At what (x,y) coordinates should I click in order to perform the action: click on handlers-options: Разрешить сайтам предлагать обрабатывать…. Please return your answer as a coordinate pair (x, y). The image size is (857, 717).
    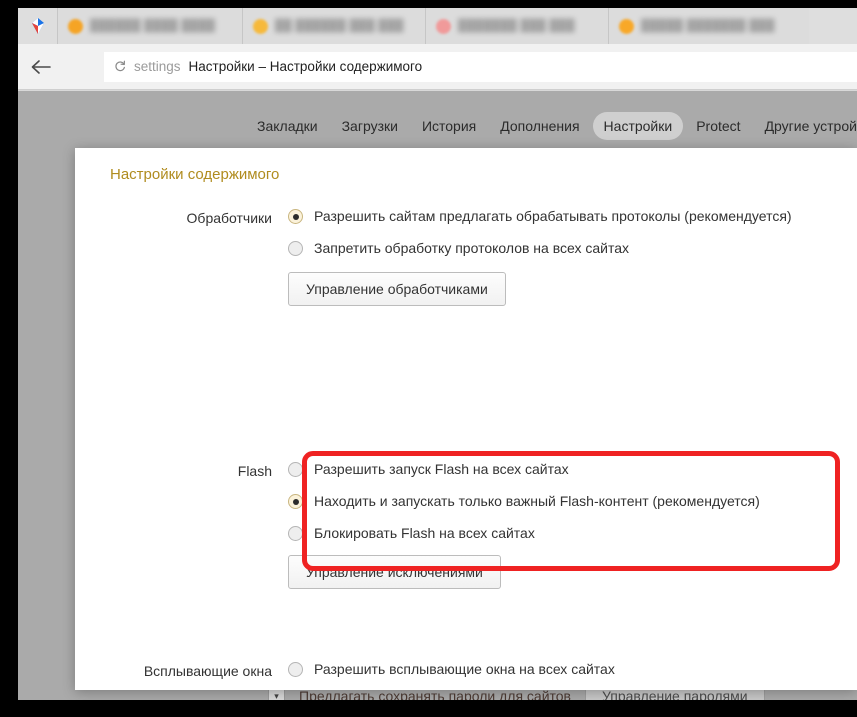
    Looking at the image, I should click on (572, 257).